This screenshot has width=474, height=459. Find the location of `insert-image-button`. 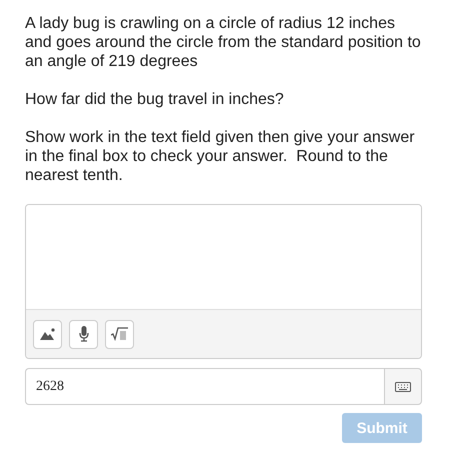

insert-image-button is located at coordinates (47, 334).